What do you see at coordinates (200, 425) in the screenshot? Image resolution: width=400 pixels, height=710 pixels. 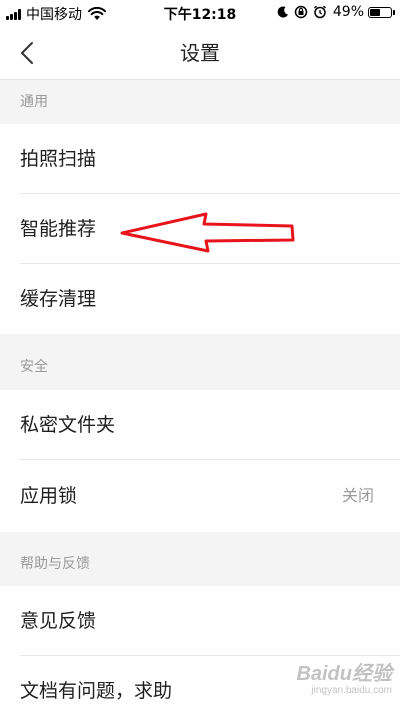 I see `settings-item-private-folder: 私密文件夹` at bounding box center [200, 425].